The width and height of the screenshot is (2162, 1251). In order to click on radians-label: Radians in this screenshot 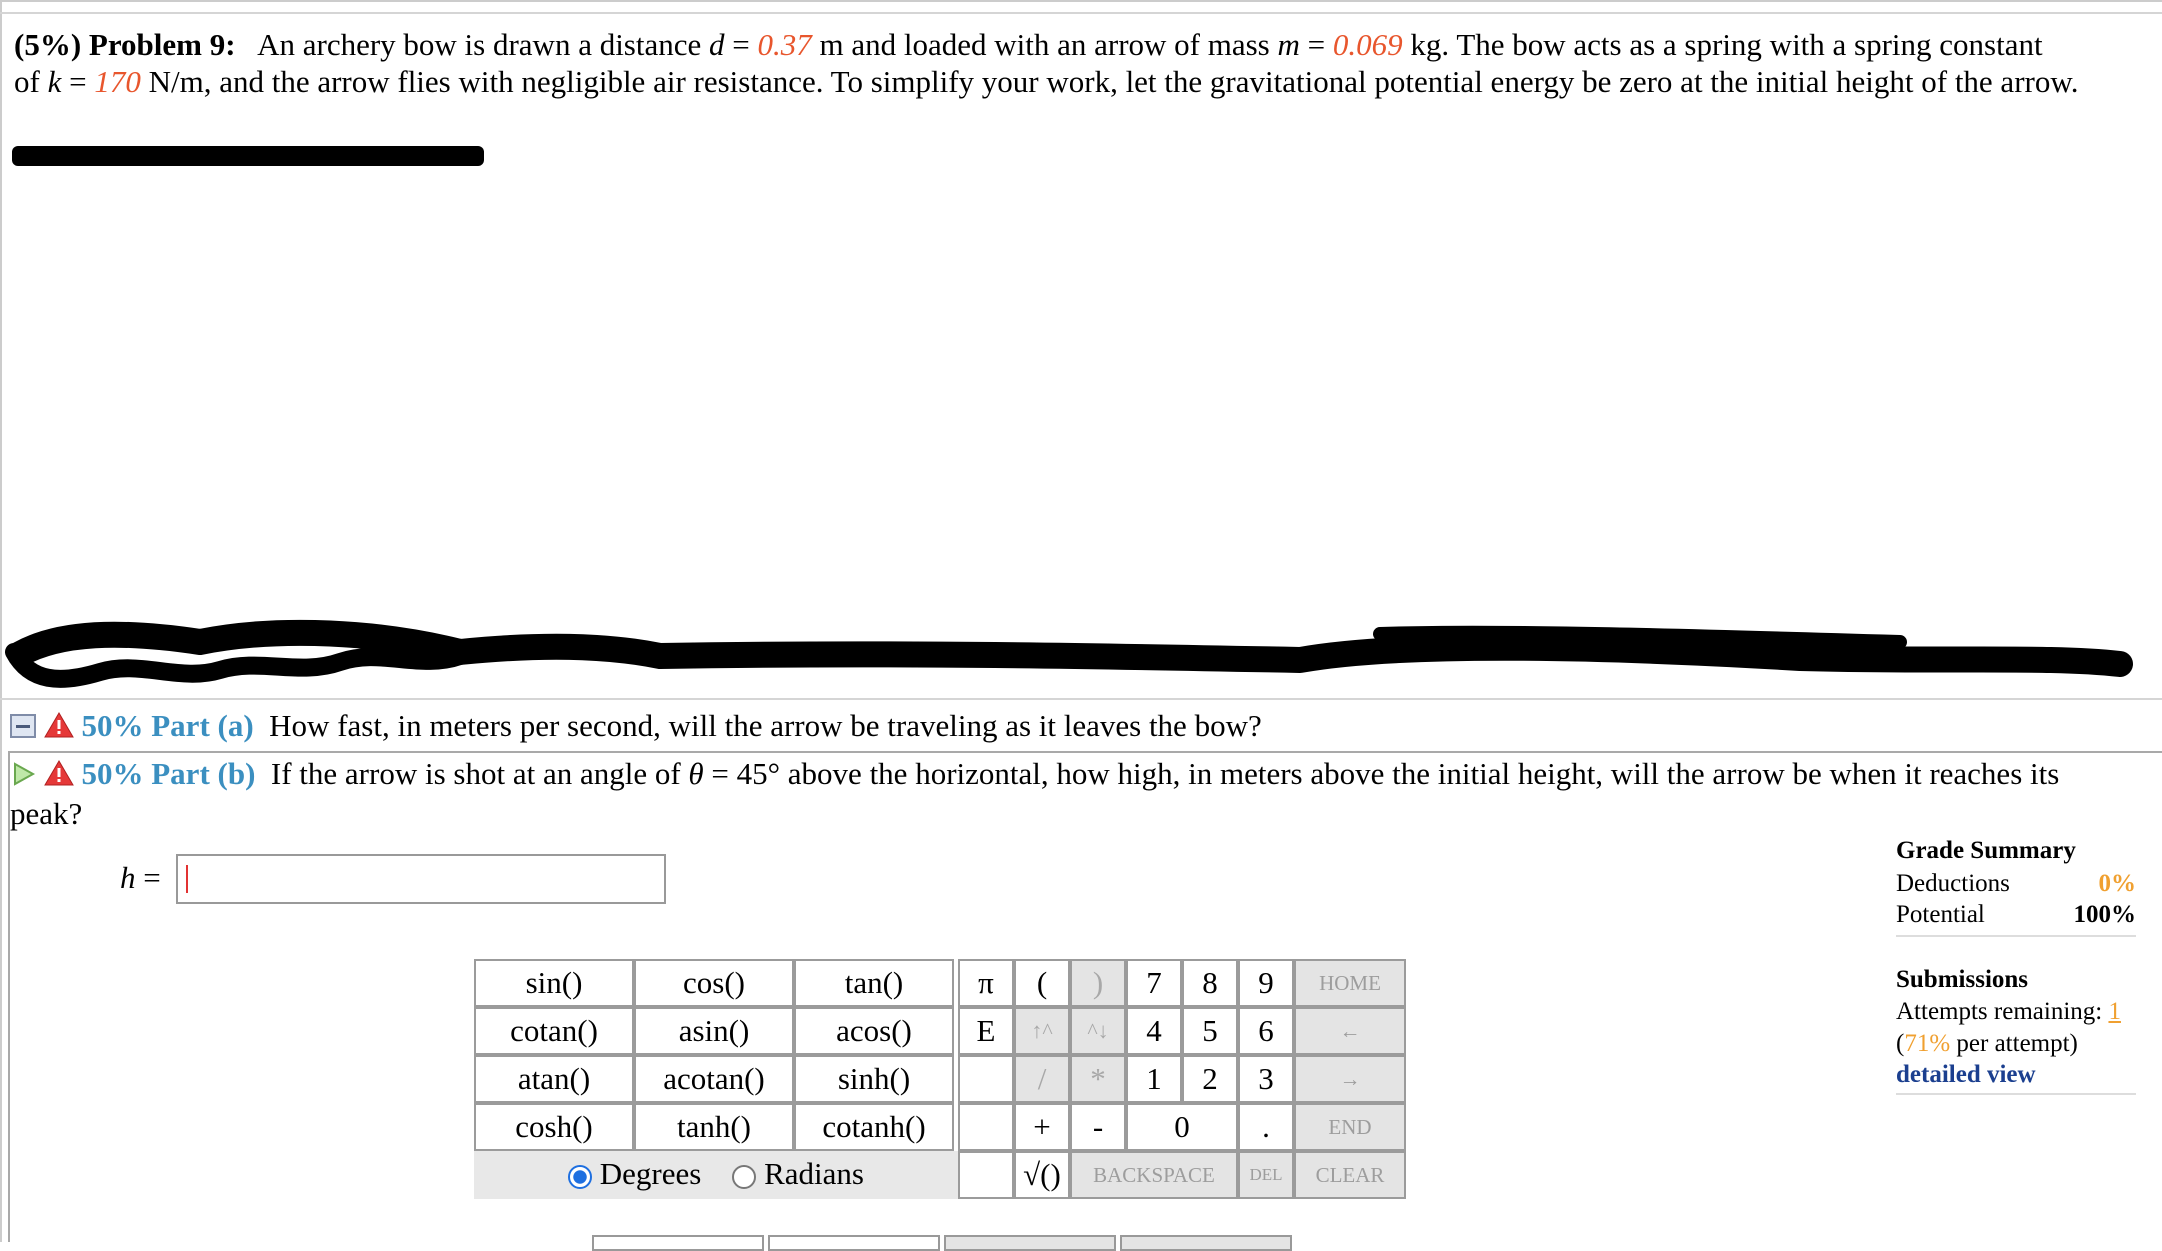, I will do `click(814, 1173)`.